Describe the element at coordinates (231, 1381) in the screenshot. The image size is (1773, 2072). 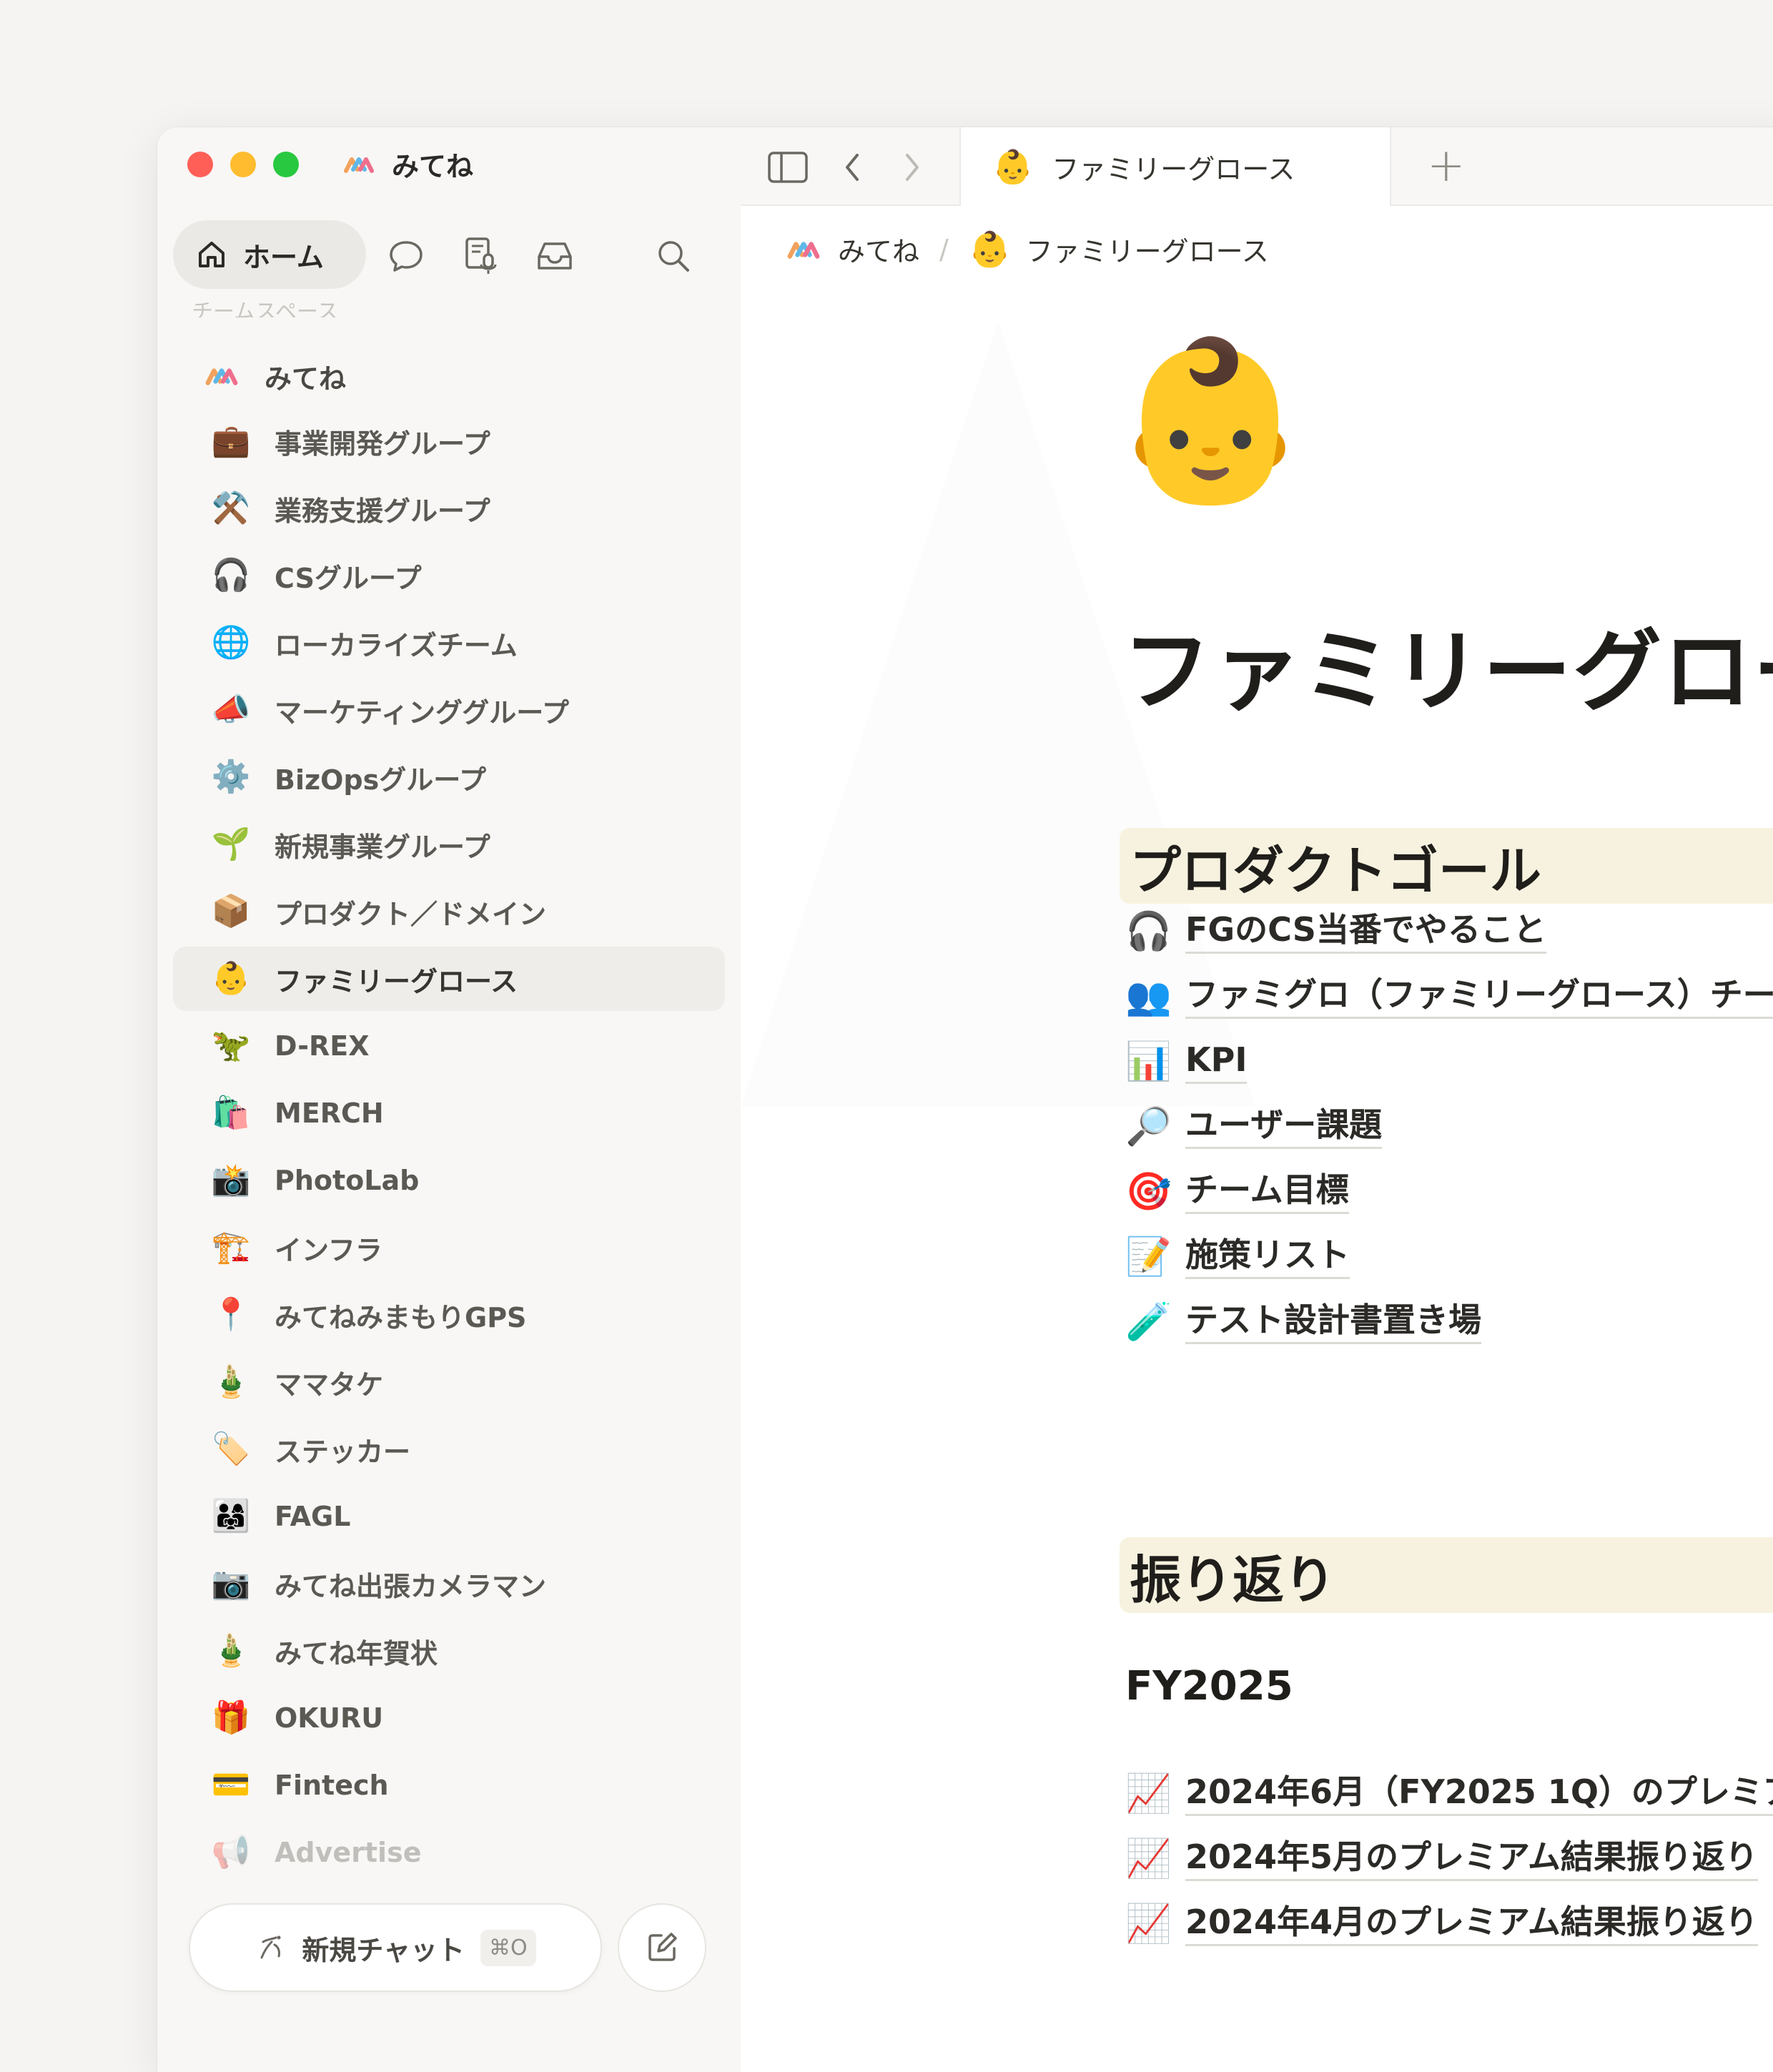
I see `pine-decoration-icon: 🎍` at that location.